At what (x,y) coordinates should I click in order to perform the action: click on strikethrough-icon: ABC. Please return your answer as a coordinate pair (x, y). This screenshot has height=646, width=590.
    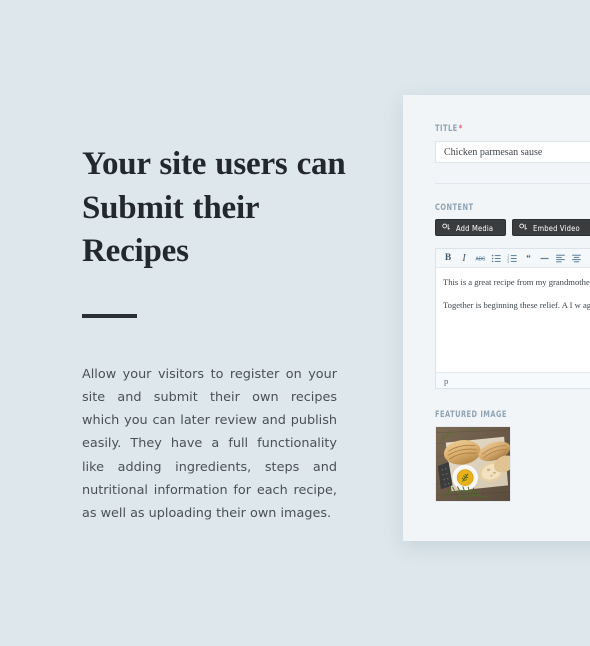
    Looking at the image, I should click on (480, 258).